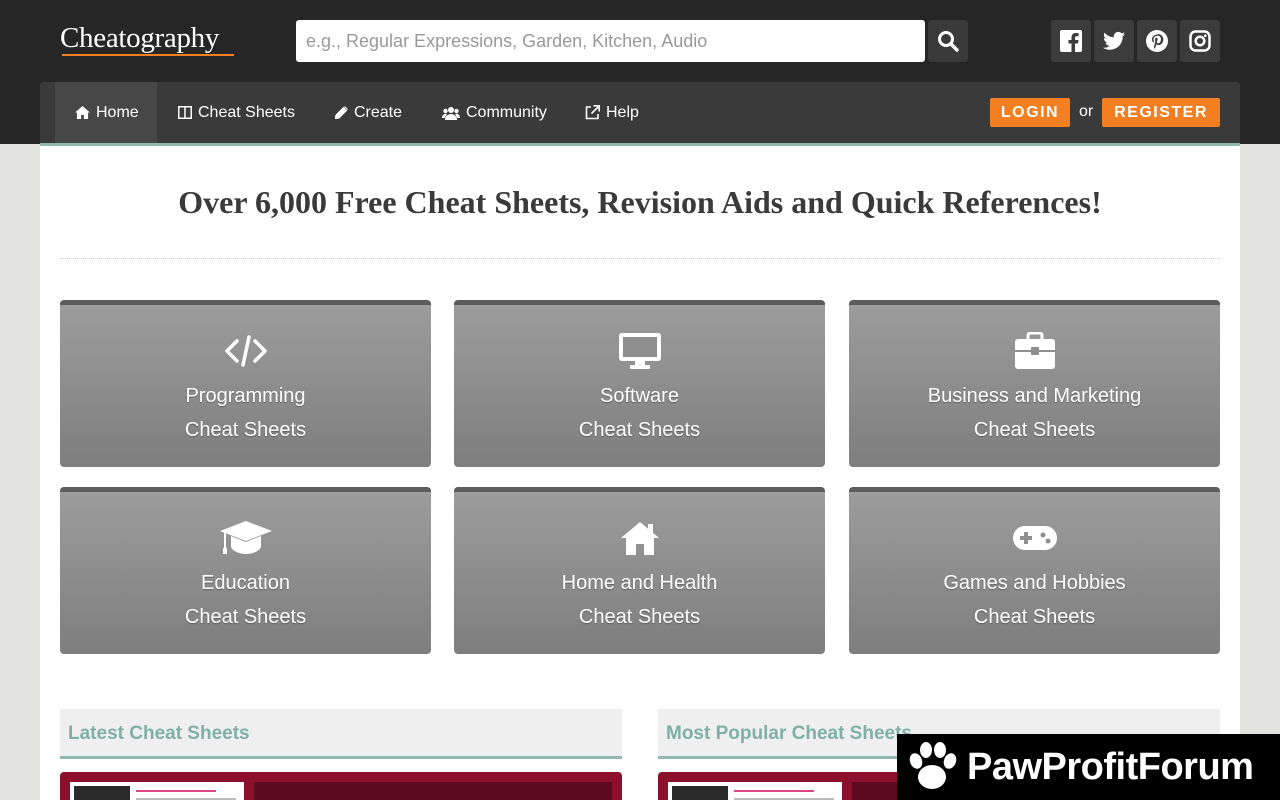  I want to click on section-title: Latest Cheat Sheets, so click(159, 734).